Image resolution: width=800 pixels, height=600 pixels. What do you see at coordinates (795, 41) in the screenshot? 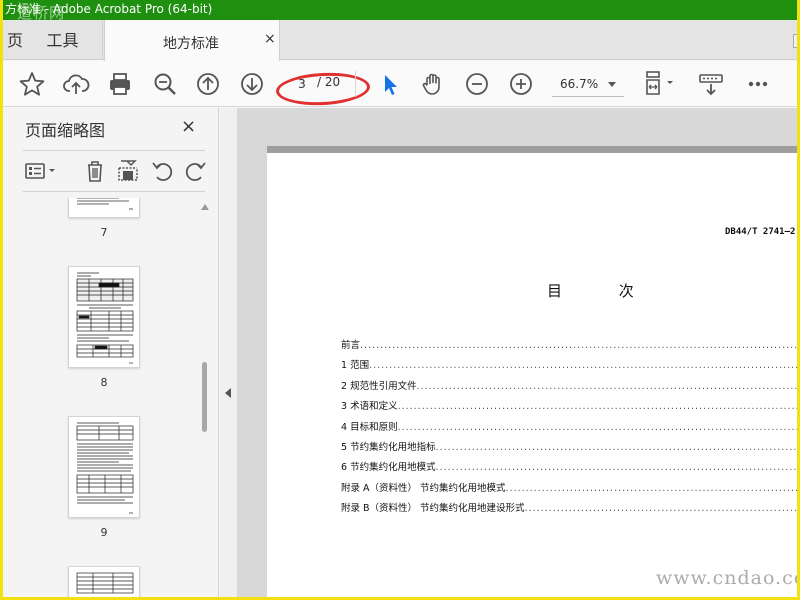
I see `tab-overflow-icon` at bounding box center [795, 41].